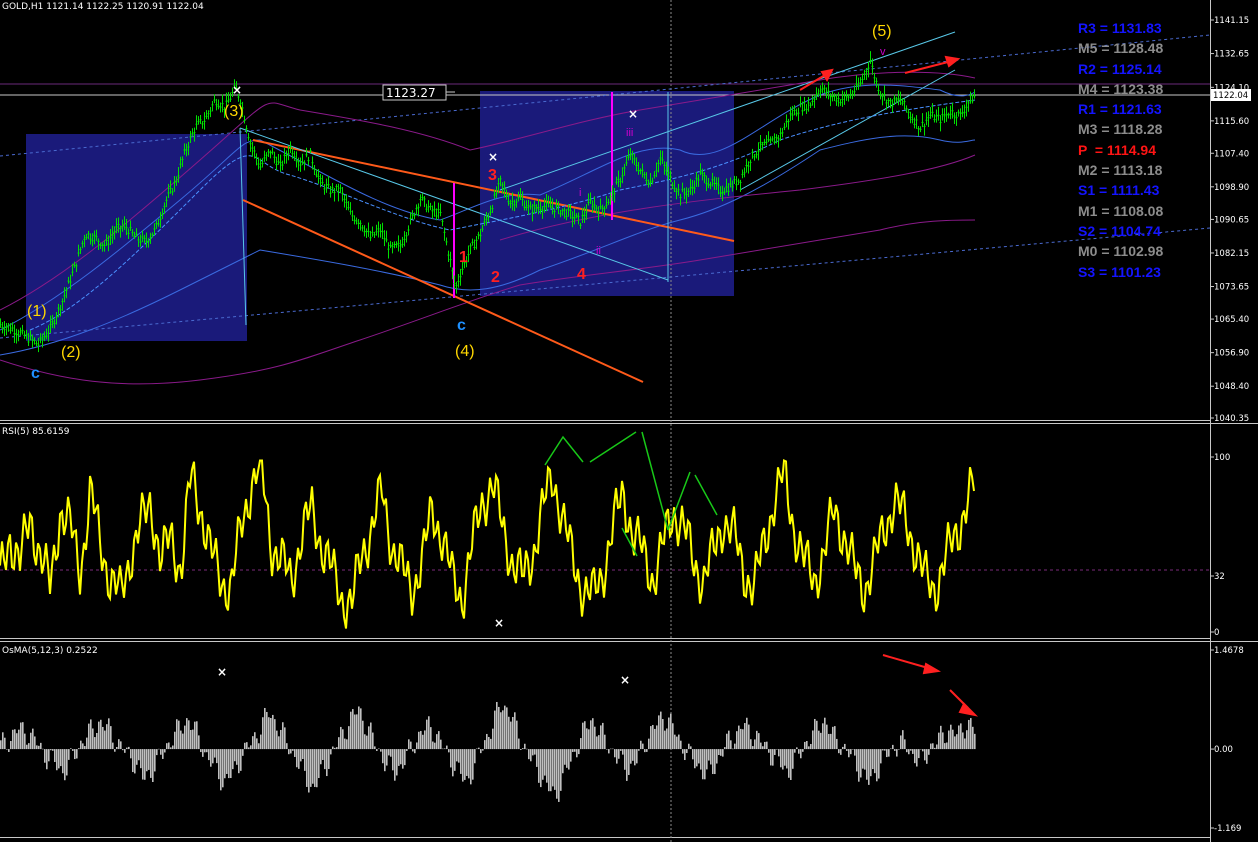 The image size is (1258, 842). What do you see at coordinates (581, 274) in the screenshot?
I see `wave-label-minor-4: 4` at bounding box center [581, 274].